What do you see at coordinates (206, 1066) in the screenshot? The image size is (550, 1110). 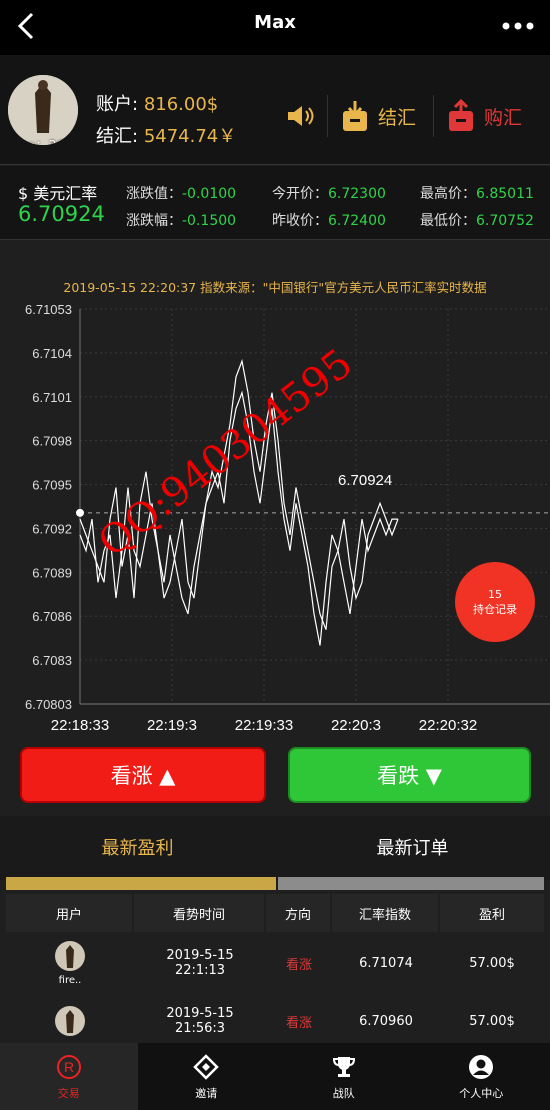 I see `diamond-link-icon` at bounding box center [206, 1066].